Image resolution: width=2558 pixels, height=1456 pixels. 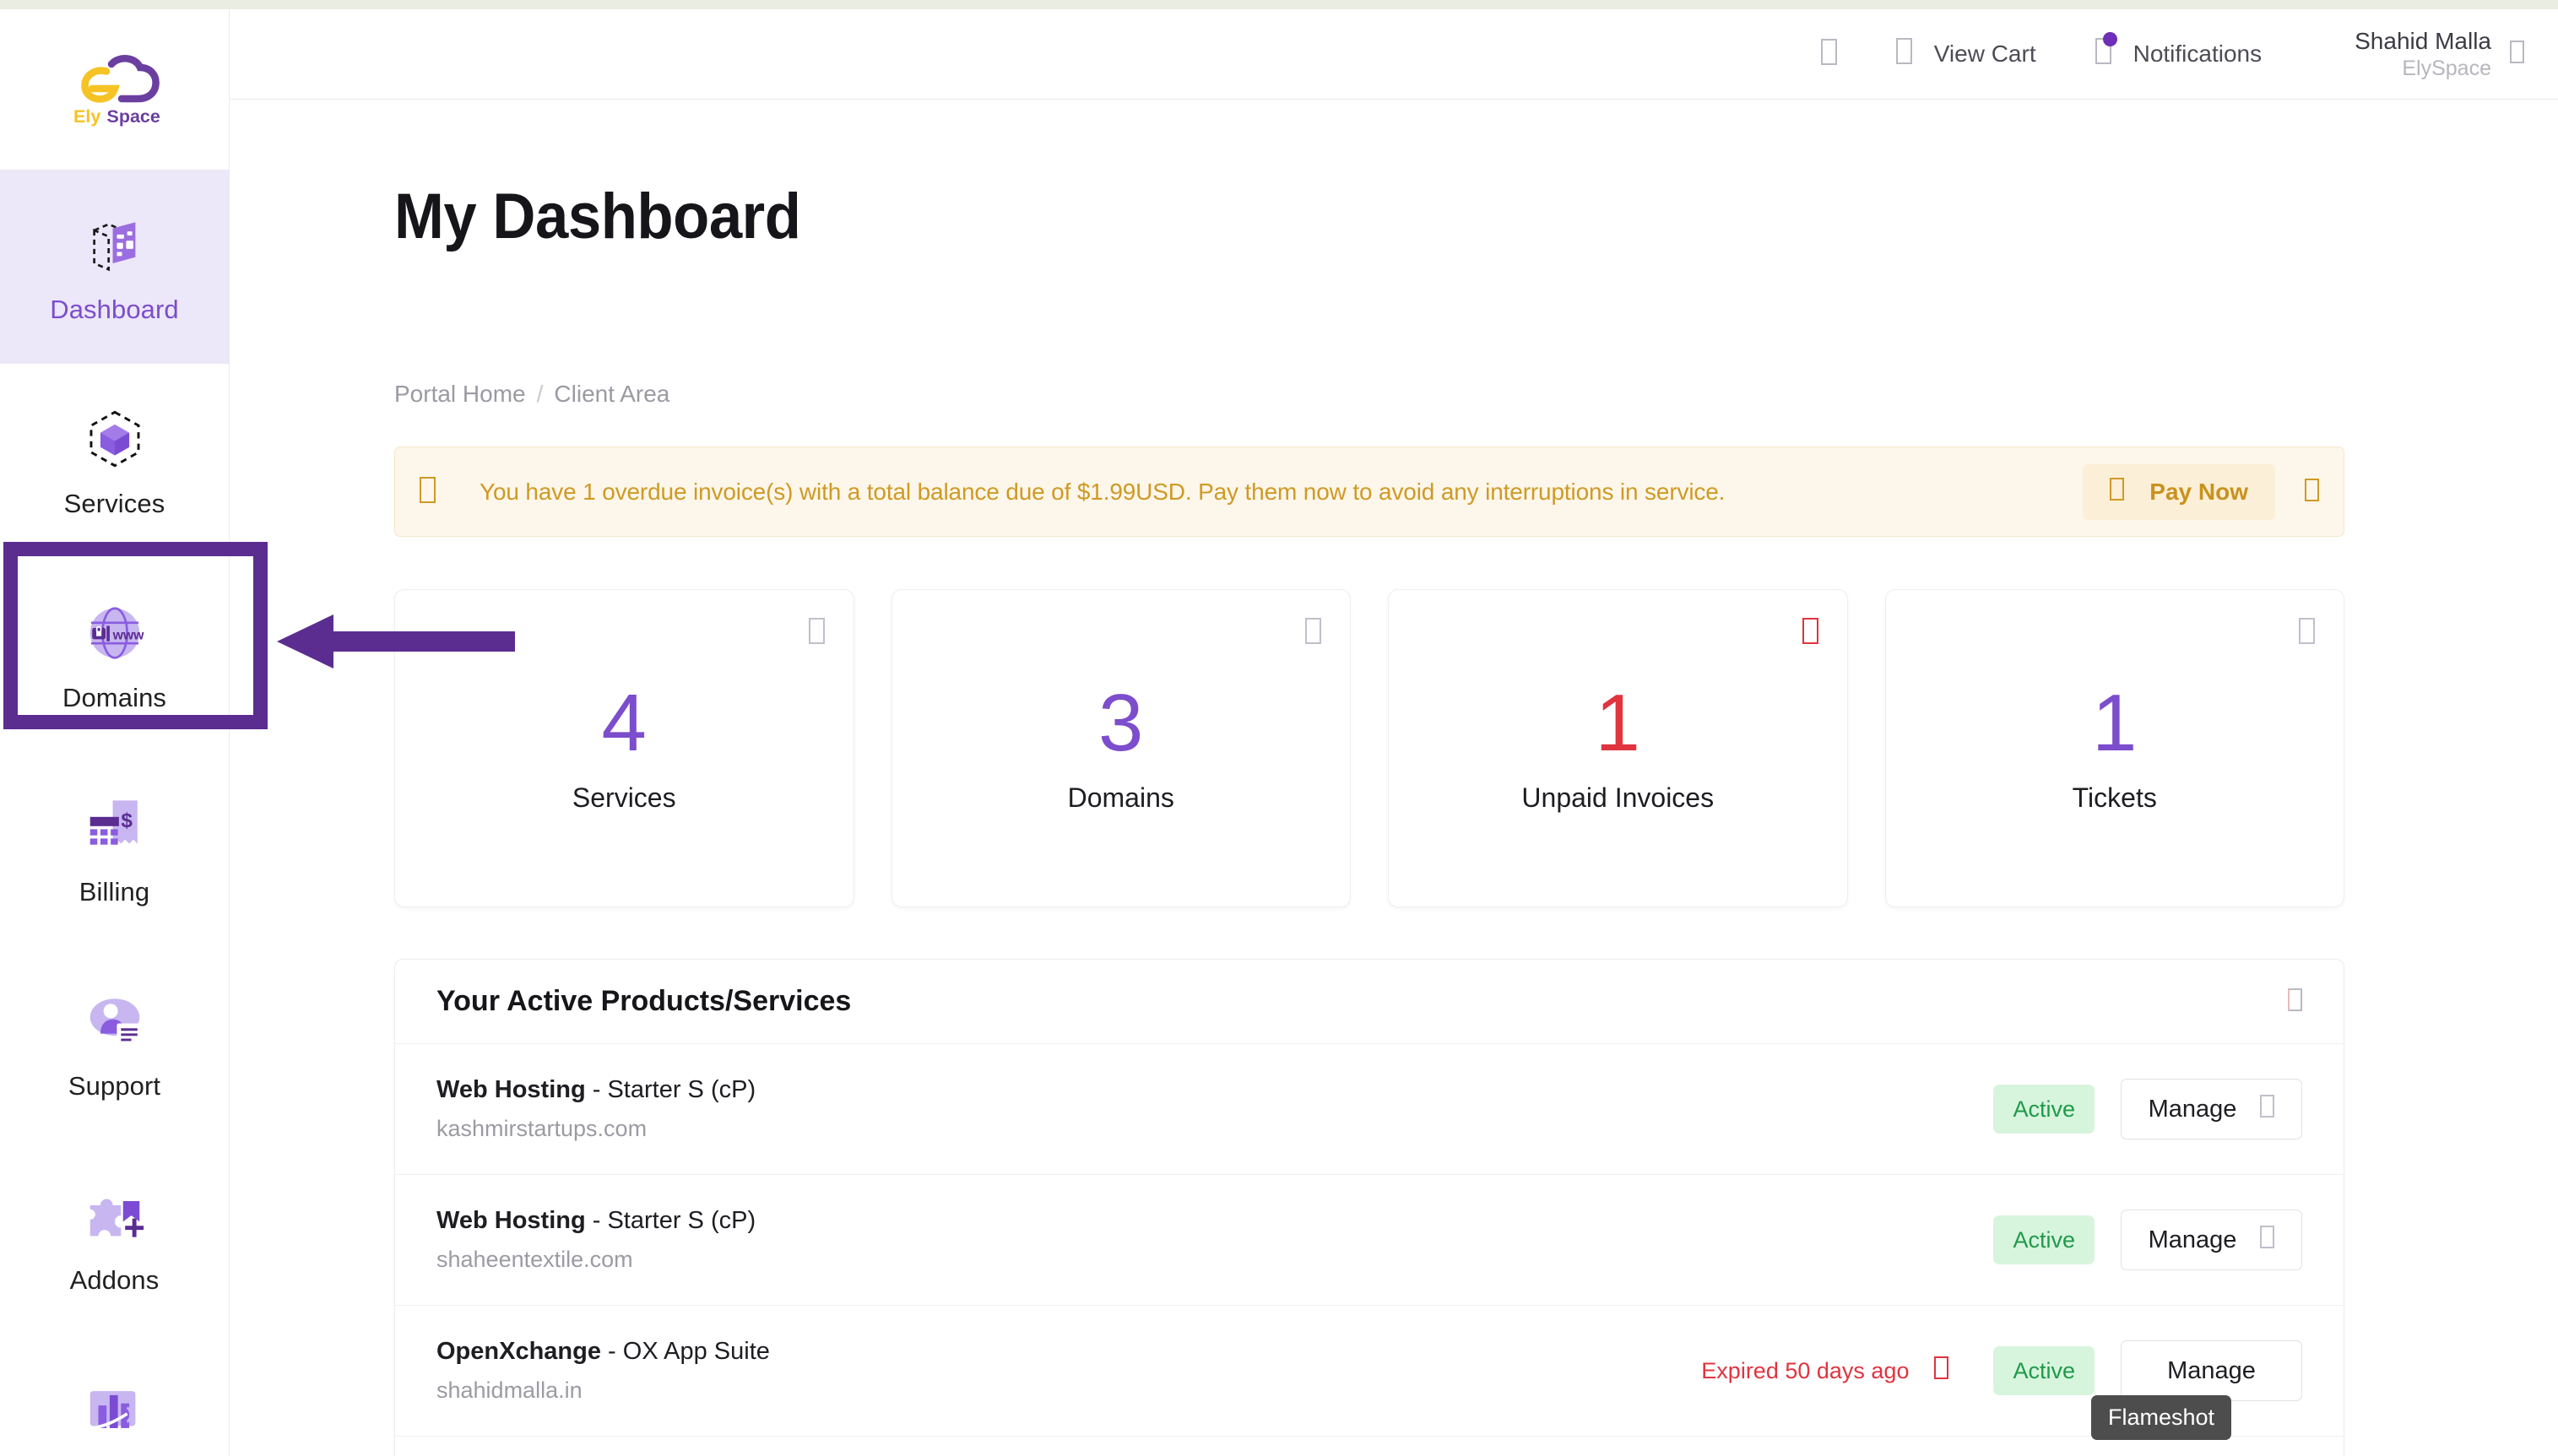 I want to click on notifications-label: Notifications, so click(x=2198, y=54).